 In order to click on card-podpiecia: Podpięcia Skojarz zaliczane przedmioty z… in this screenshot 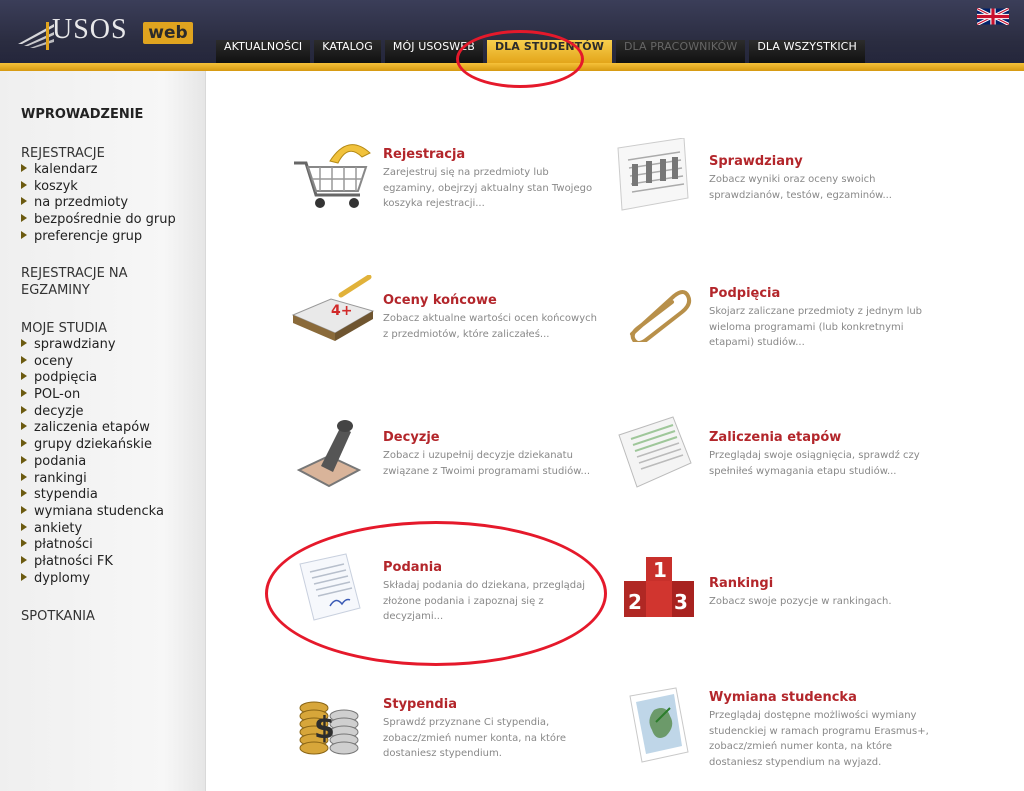, I will do `click(859, 318)`.